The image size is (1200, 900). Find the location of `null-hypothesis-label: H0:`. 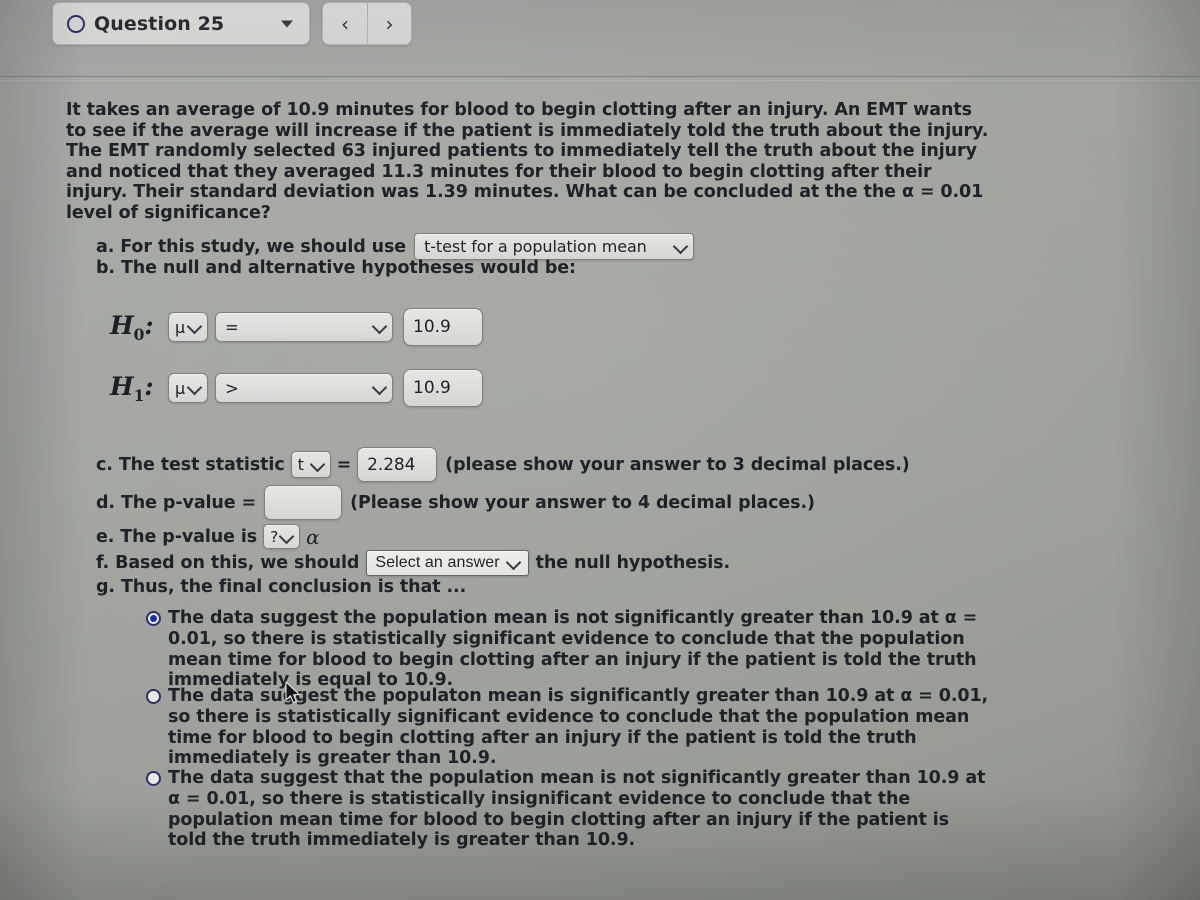

null-hypothesis-label: H0: is located at coordinates (132, 327).